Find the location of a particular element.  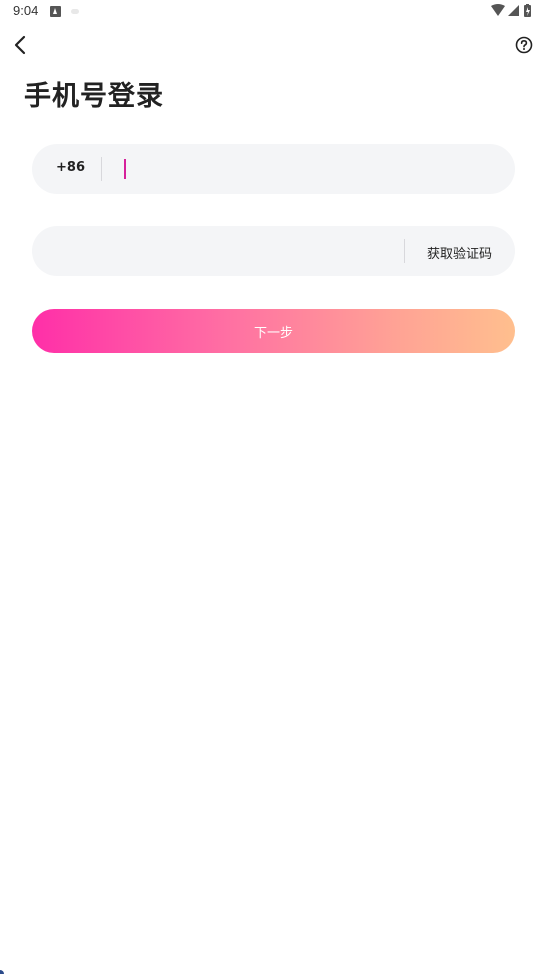

status-icons is located at coordinates (513, 11).